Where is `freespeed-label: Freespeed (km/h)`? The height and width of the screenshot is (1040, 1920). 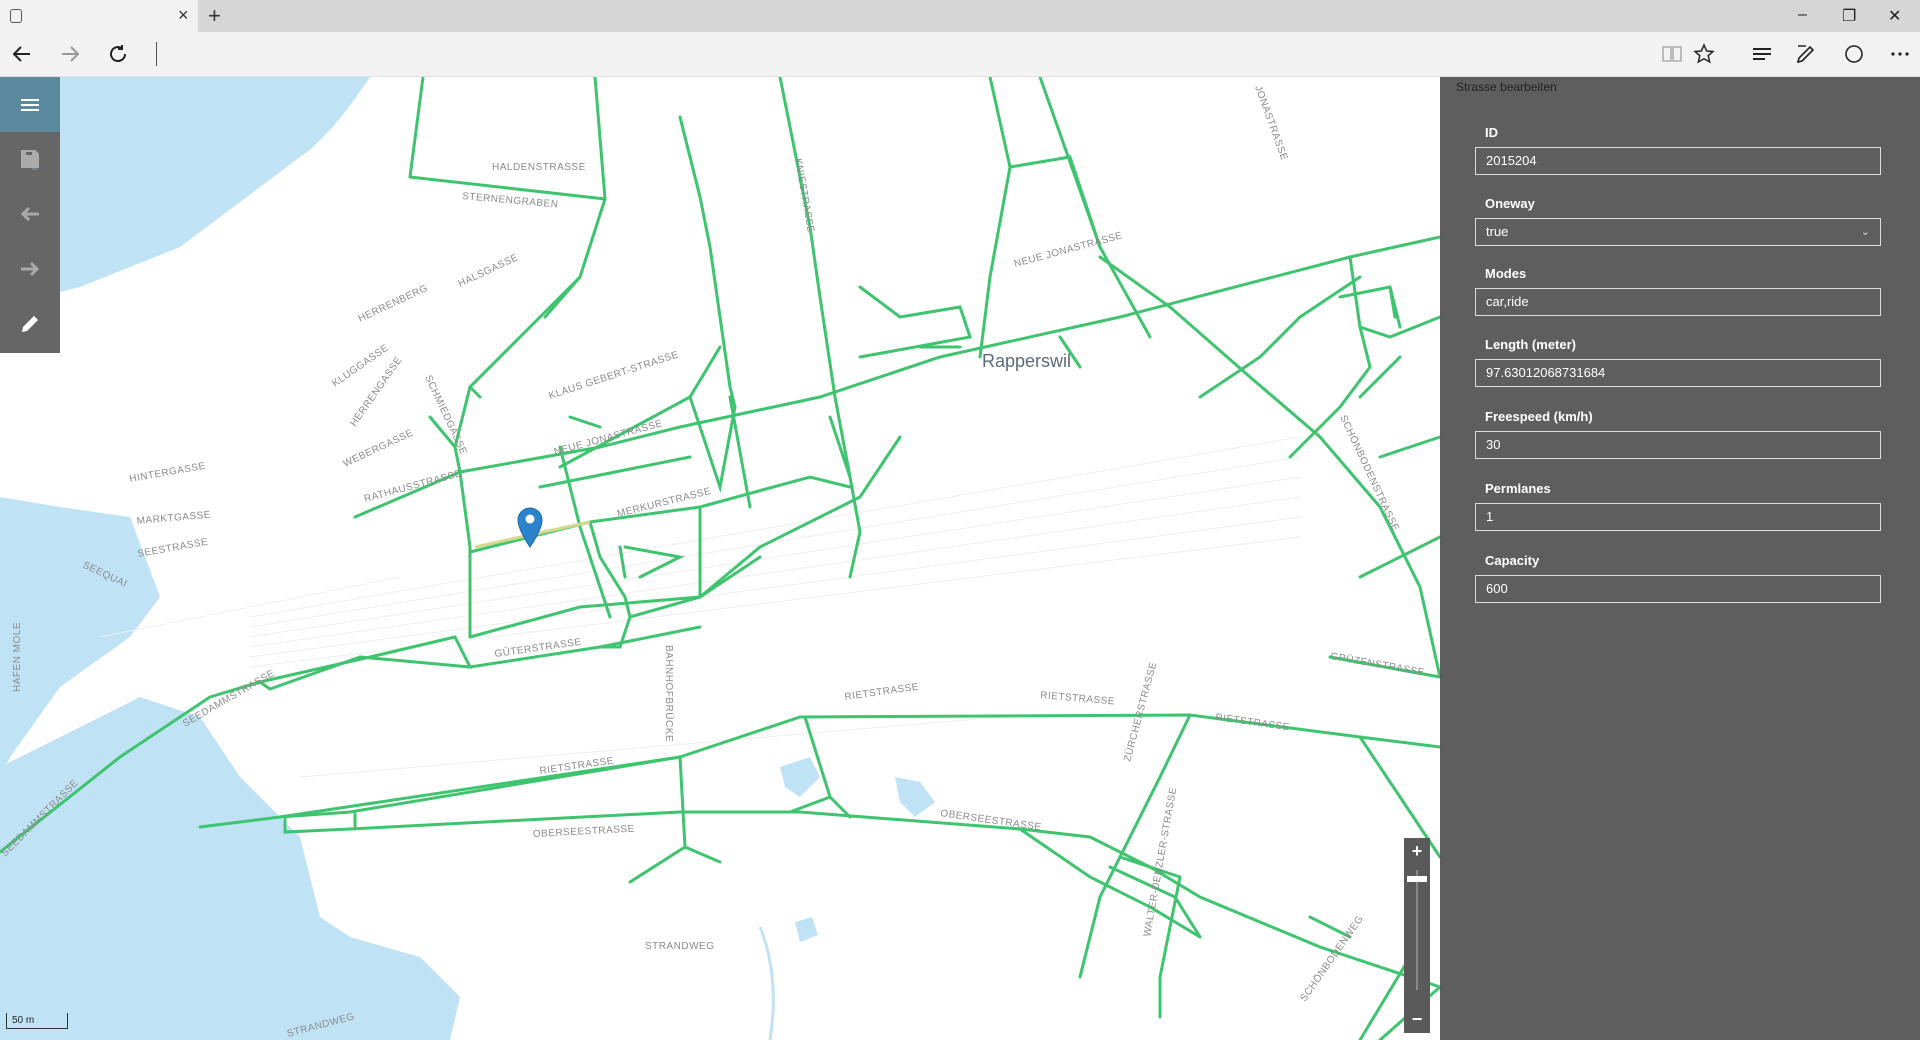
freespeed-label: Freespeed (km/h) is located at coordinates (1539, 416).